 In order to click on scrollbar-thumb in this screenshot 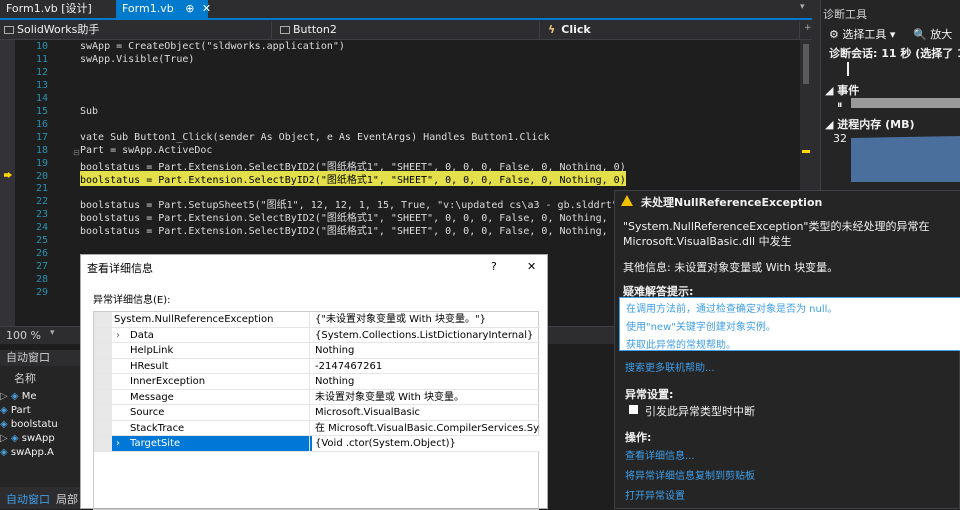, I will do `click(806, 64)`.